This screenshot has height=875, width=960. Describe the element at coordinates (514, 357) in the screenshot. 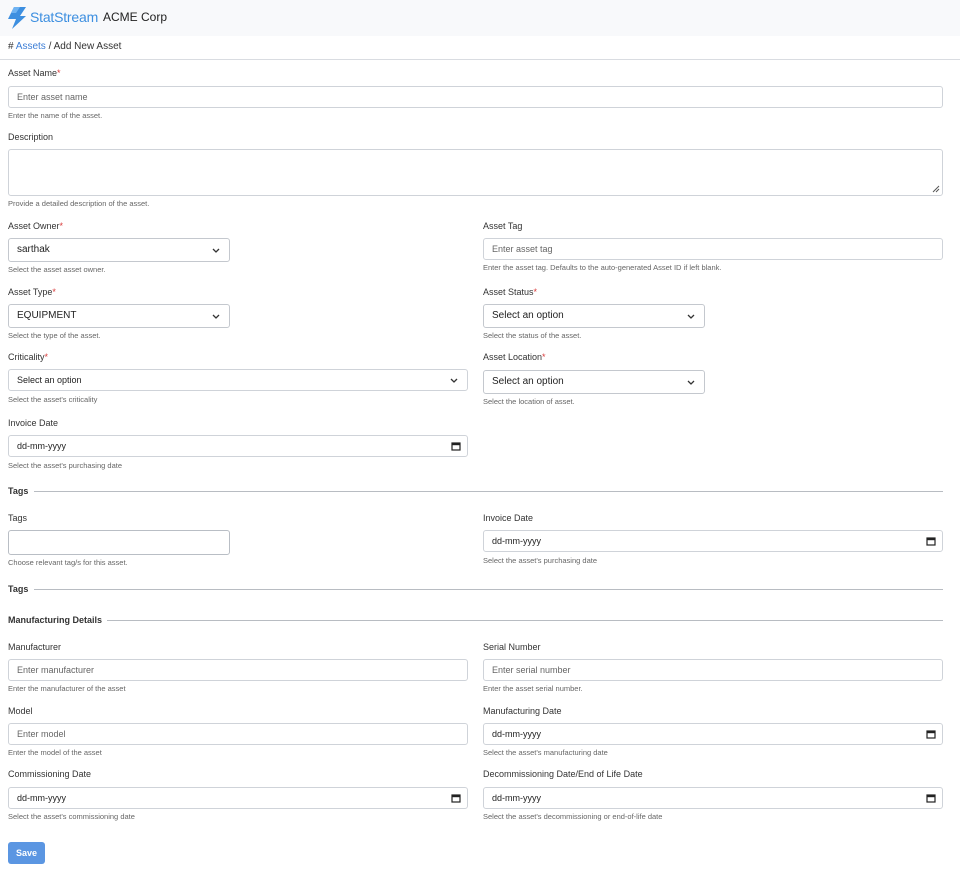

I see `asset-location-label: Asset Location*` at that location.